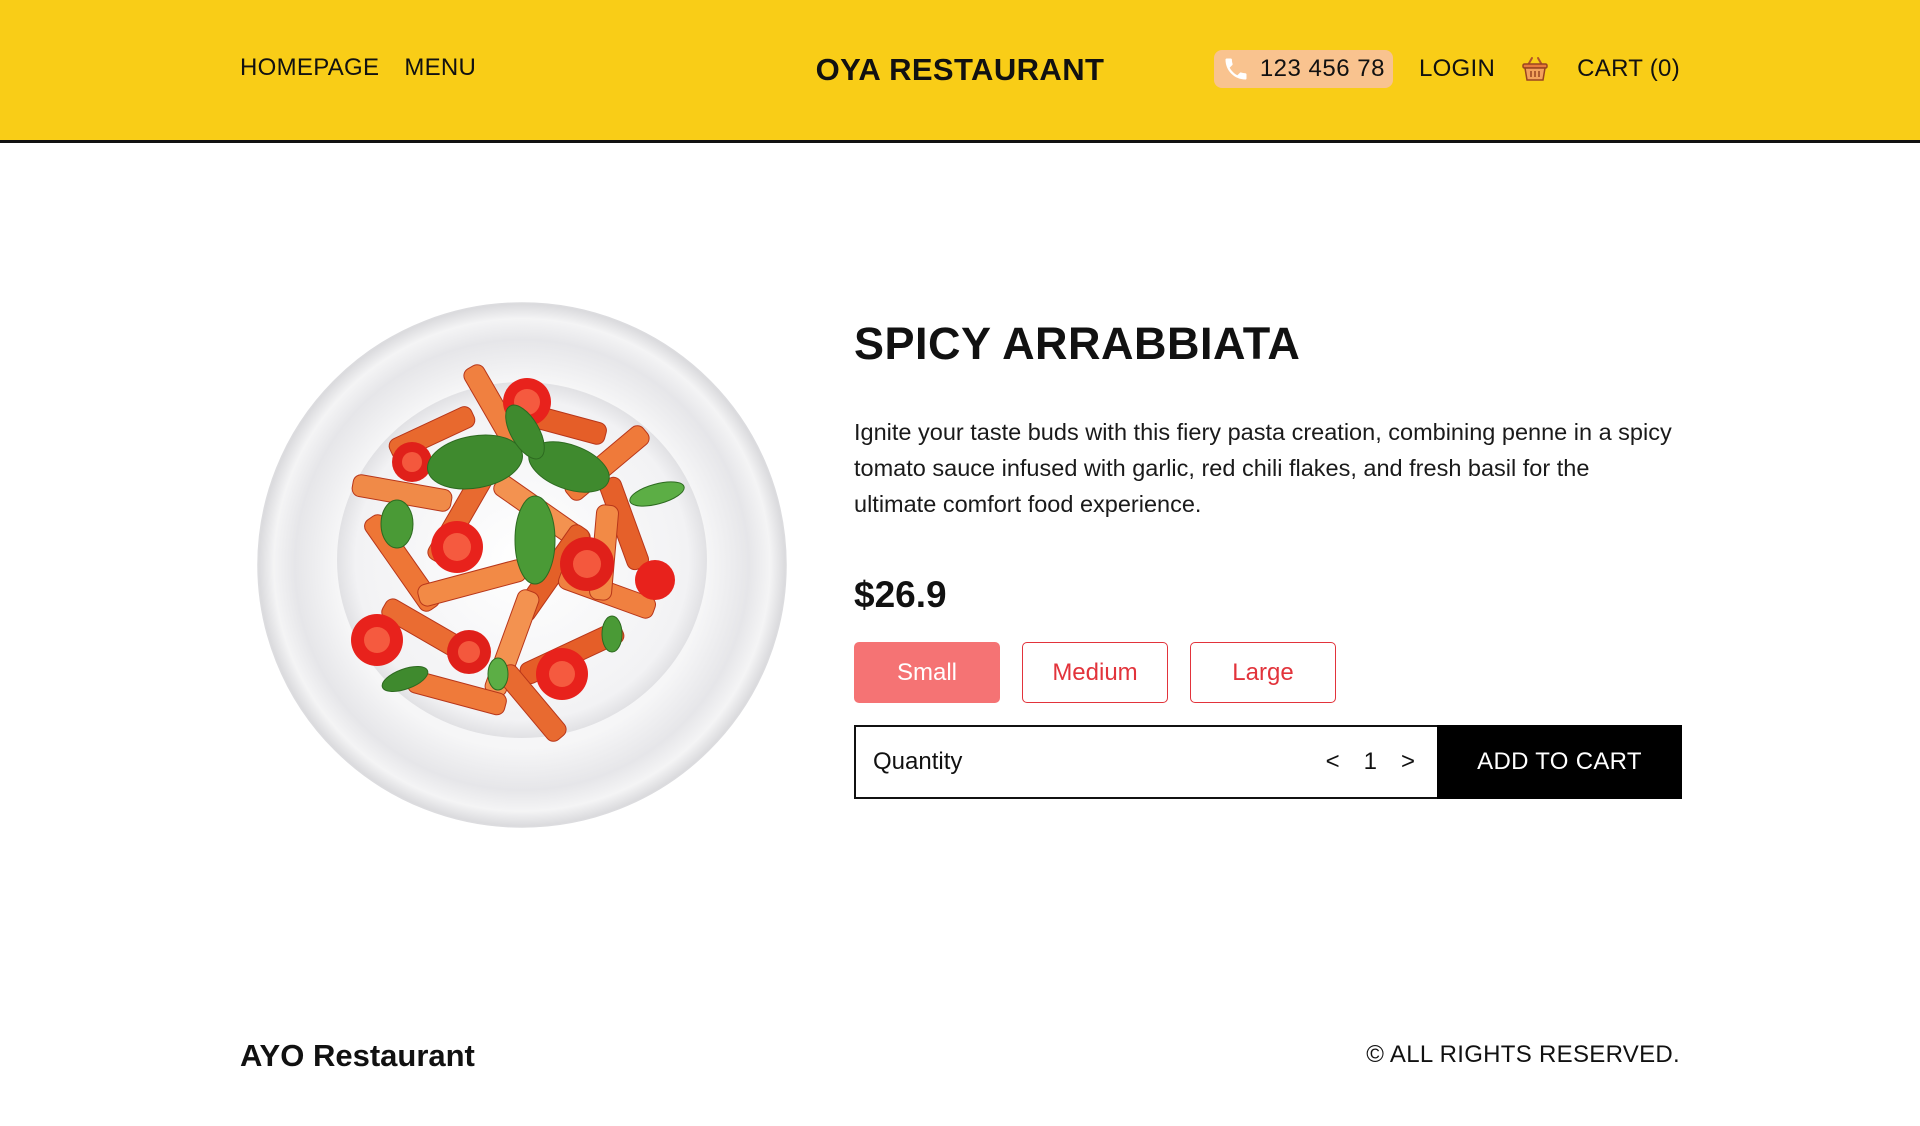 Image resolution: width=1920 pixels, height=1126 pixels. I want to click on product-price: $26.9, so click(900, 594).